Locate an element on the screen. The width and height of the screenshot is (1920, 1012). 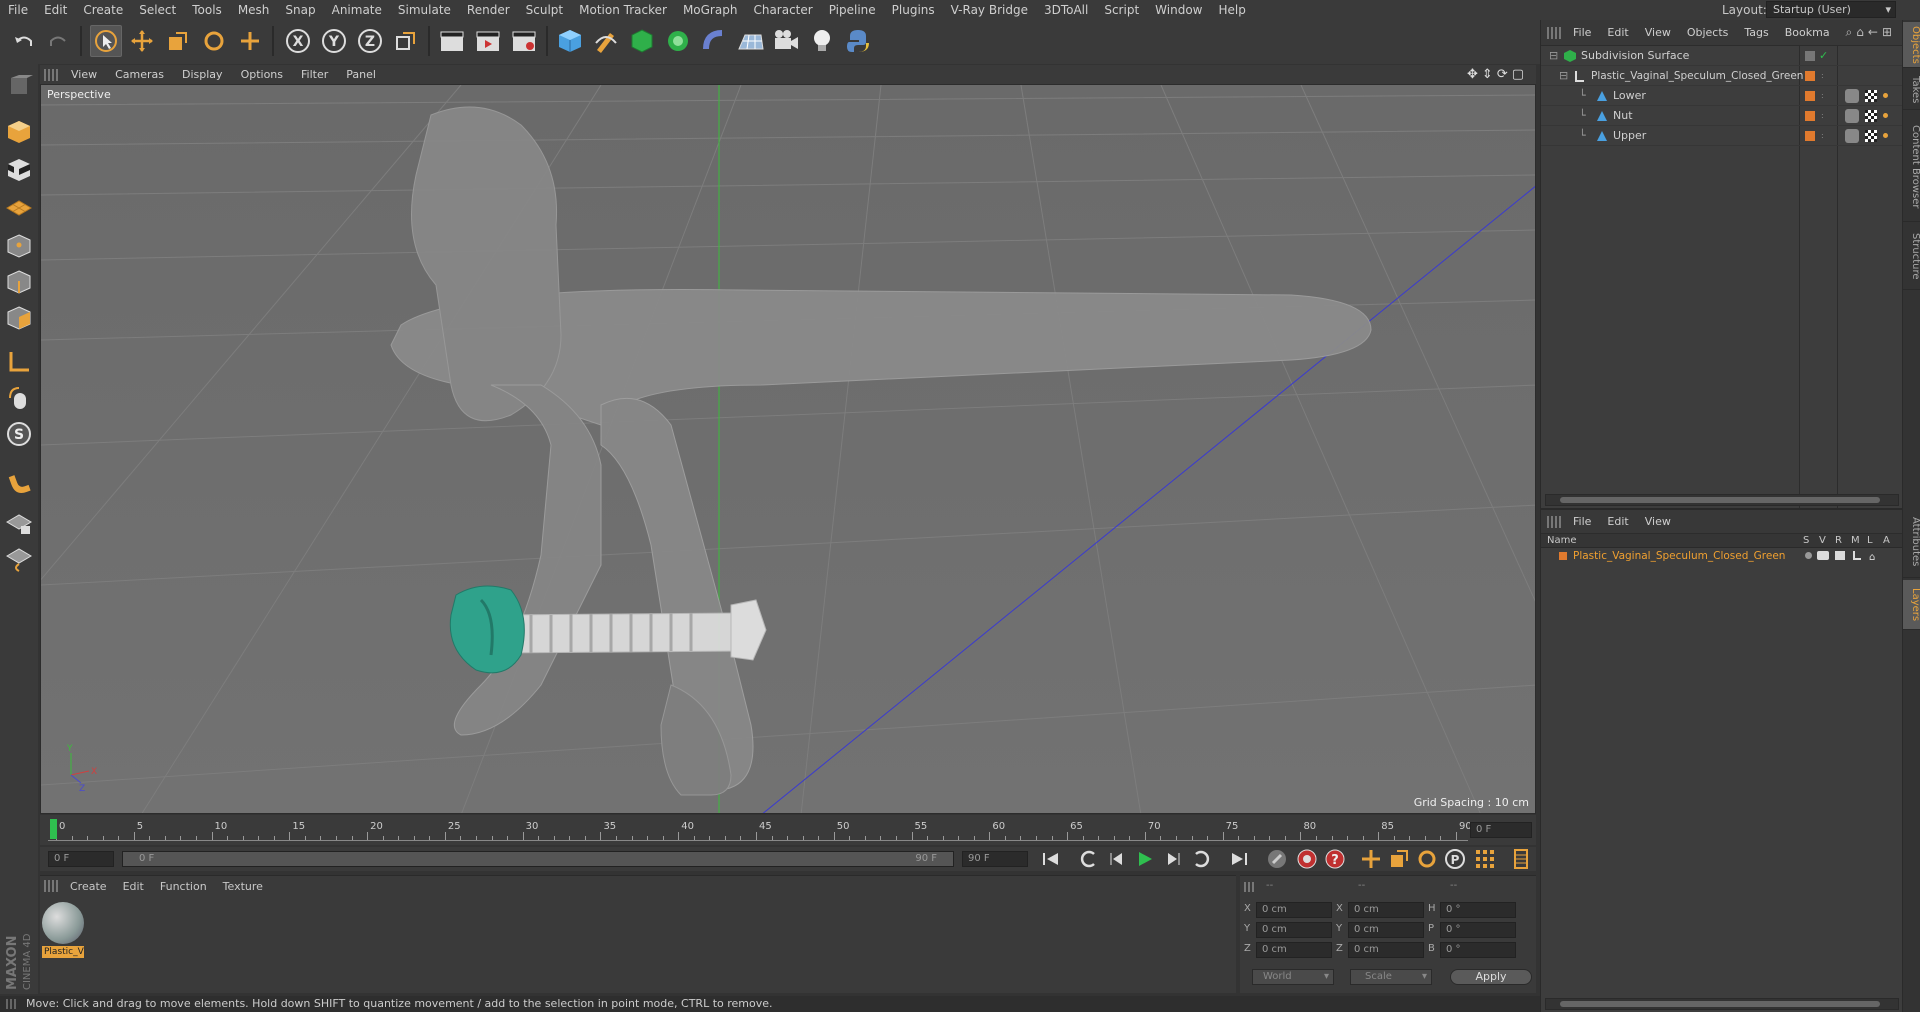
material-menu-function: Function is located at coordinates (183, 886).